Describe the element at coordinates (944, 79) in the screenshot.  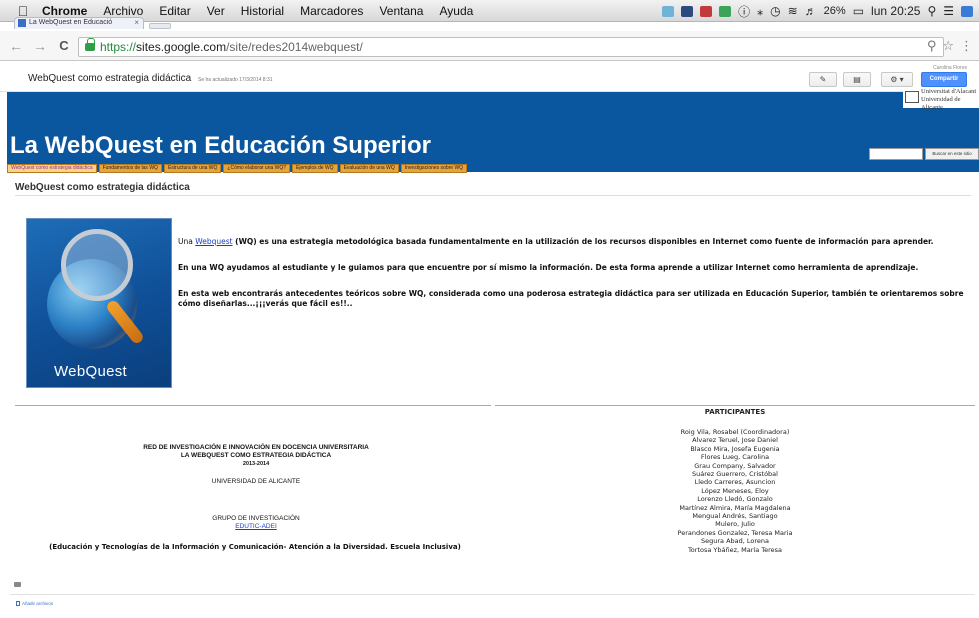
I see `share-button: Compartir` at that location.